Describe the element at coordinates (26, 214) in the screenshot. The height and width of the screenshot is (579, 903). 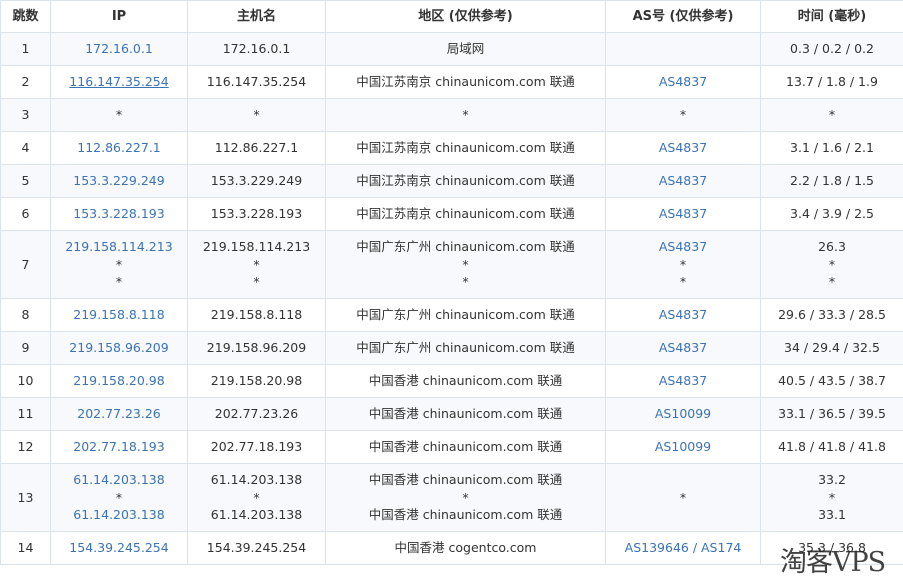
I see `hop-cell: 6` at that location.